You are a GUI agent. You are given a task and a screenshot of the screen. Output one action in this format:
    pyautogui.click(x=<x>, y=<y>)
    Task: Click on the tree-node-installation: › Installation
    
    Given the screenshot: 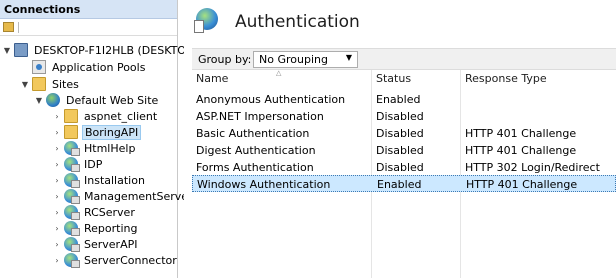 What is the action you would take?
    pyautogui.click(x=99, y=180)
    